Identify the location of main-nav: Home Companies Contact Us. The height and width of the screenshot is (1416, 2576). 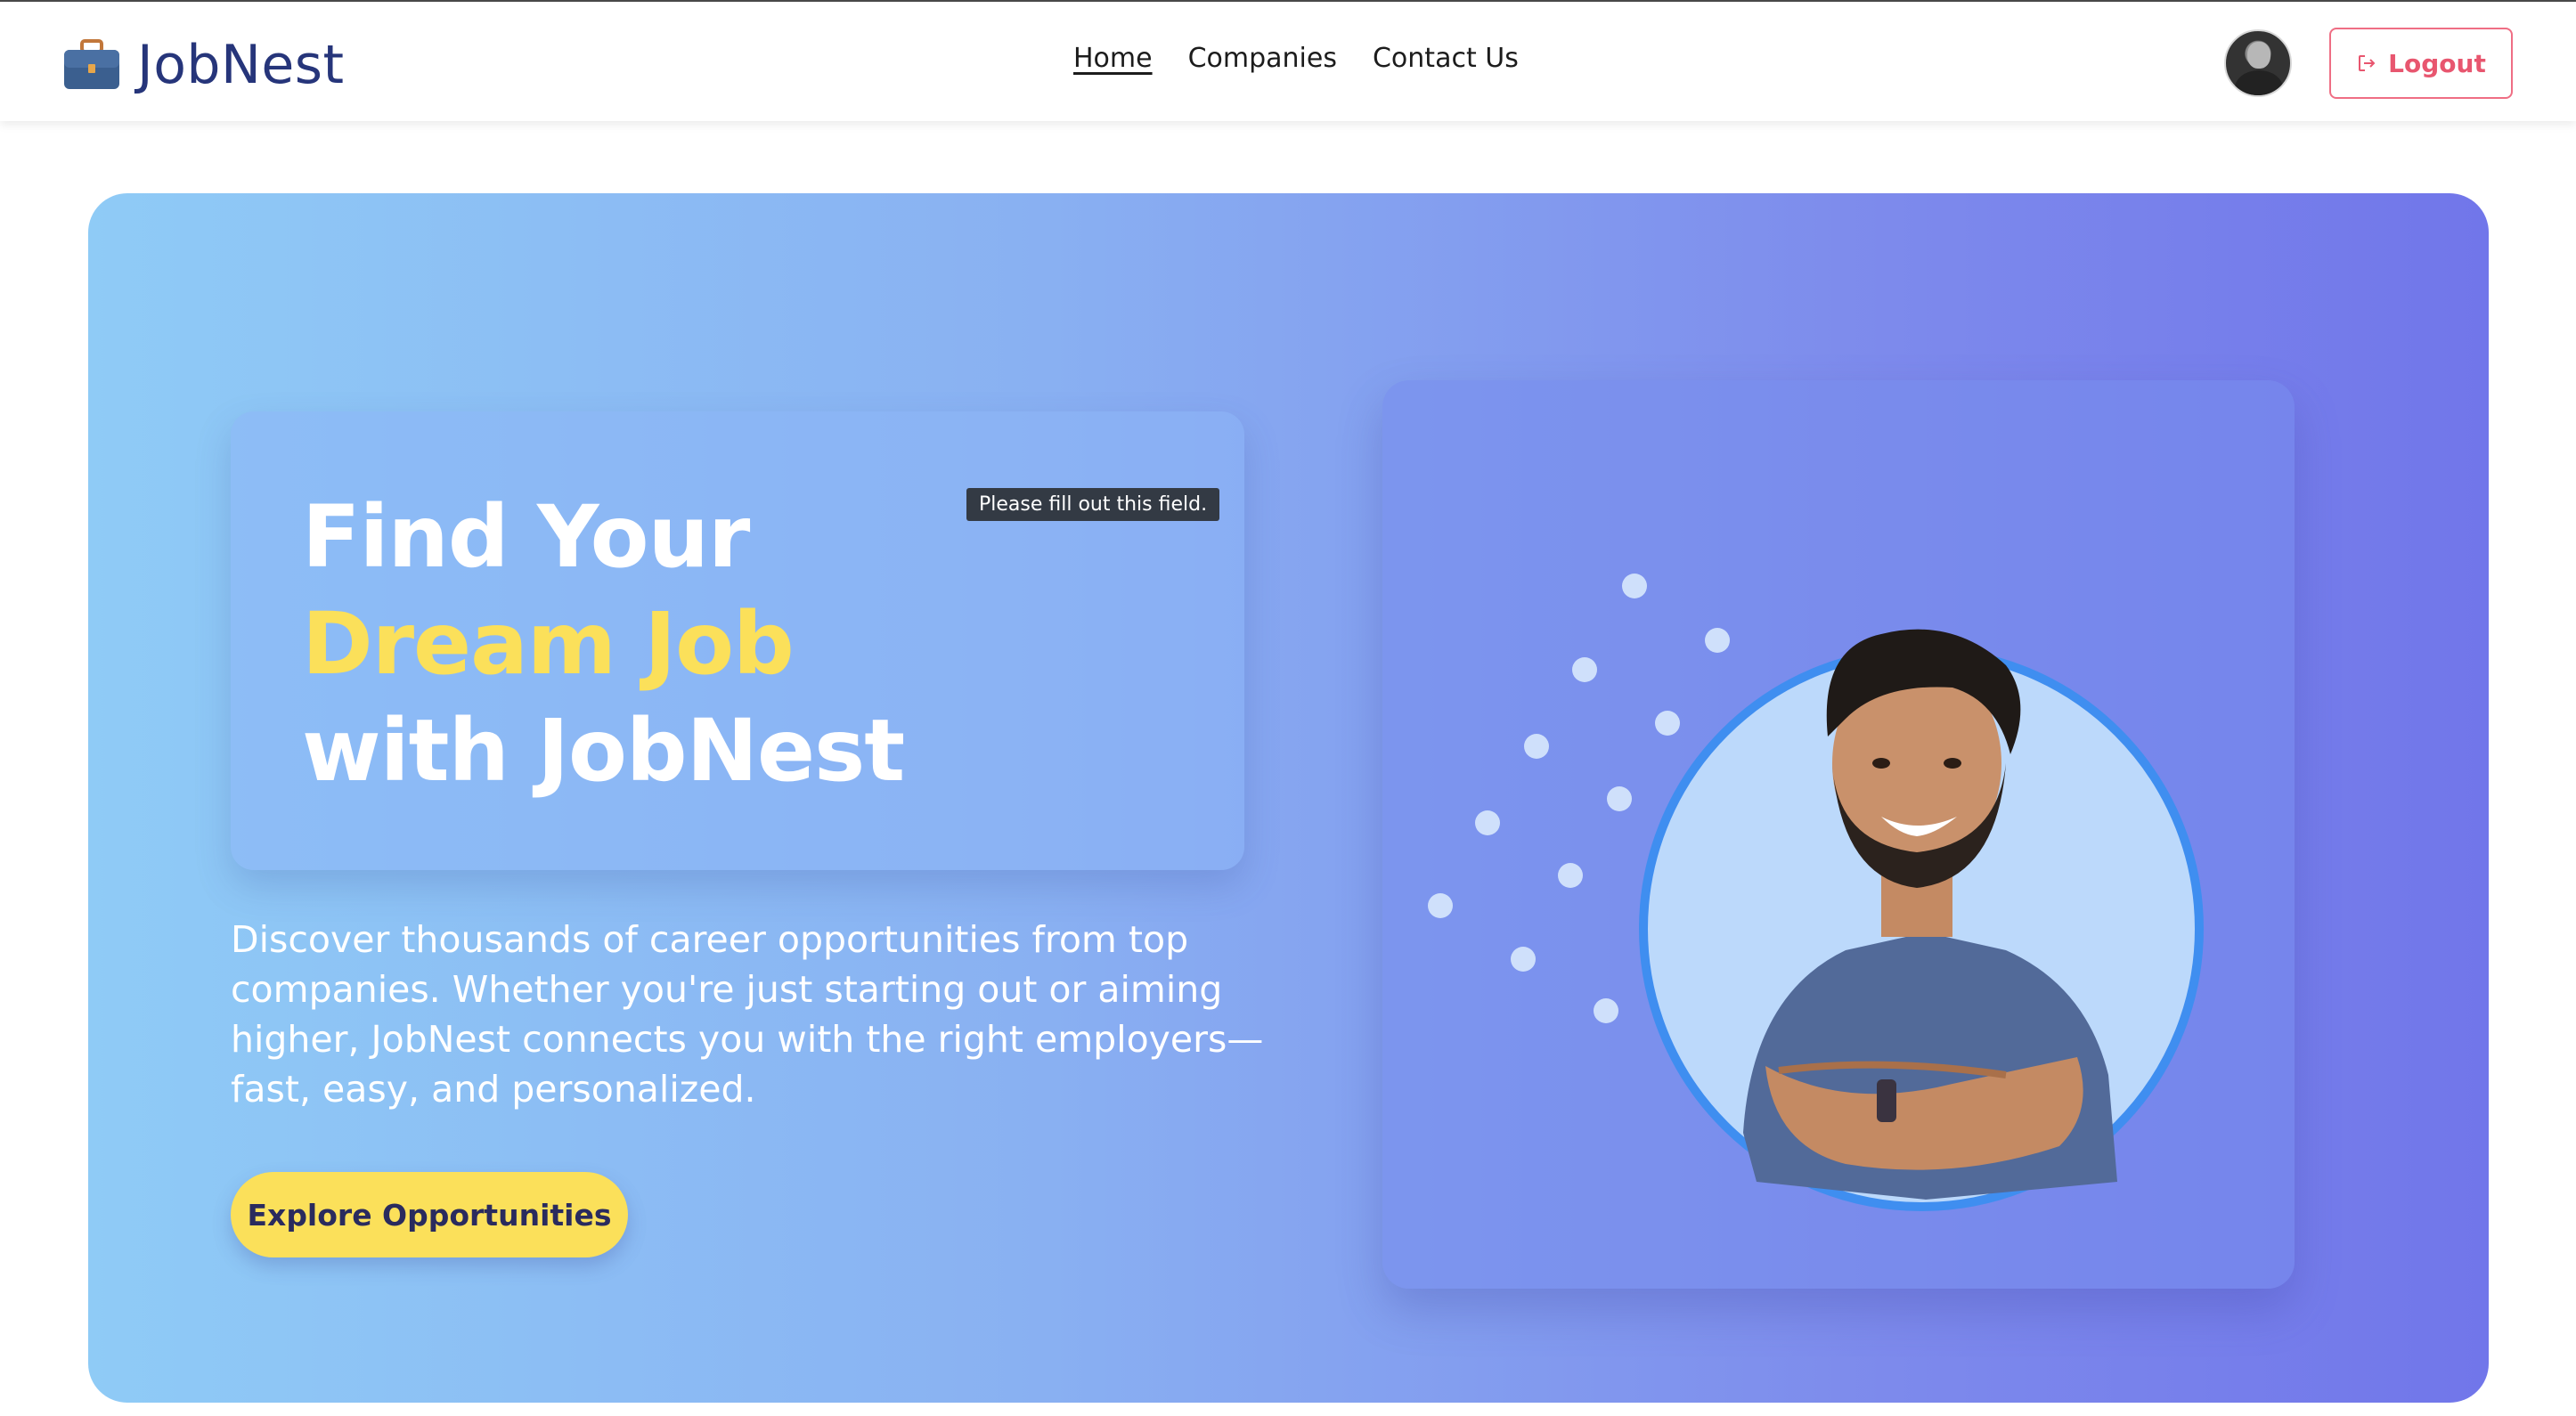
(1296, 58).